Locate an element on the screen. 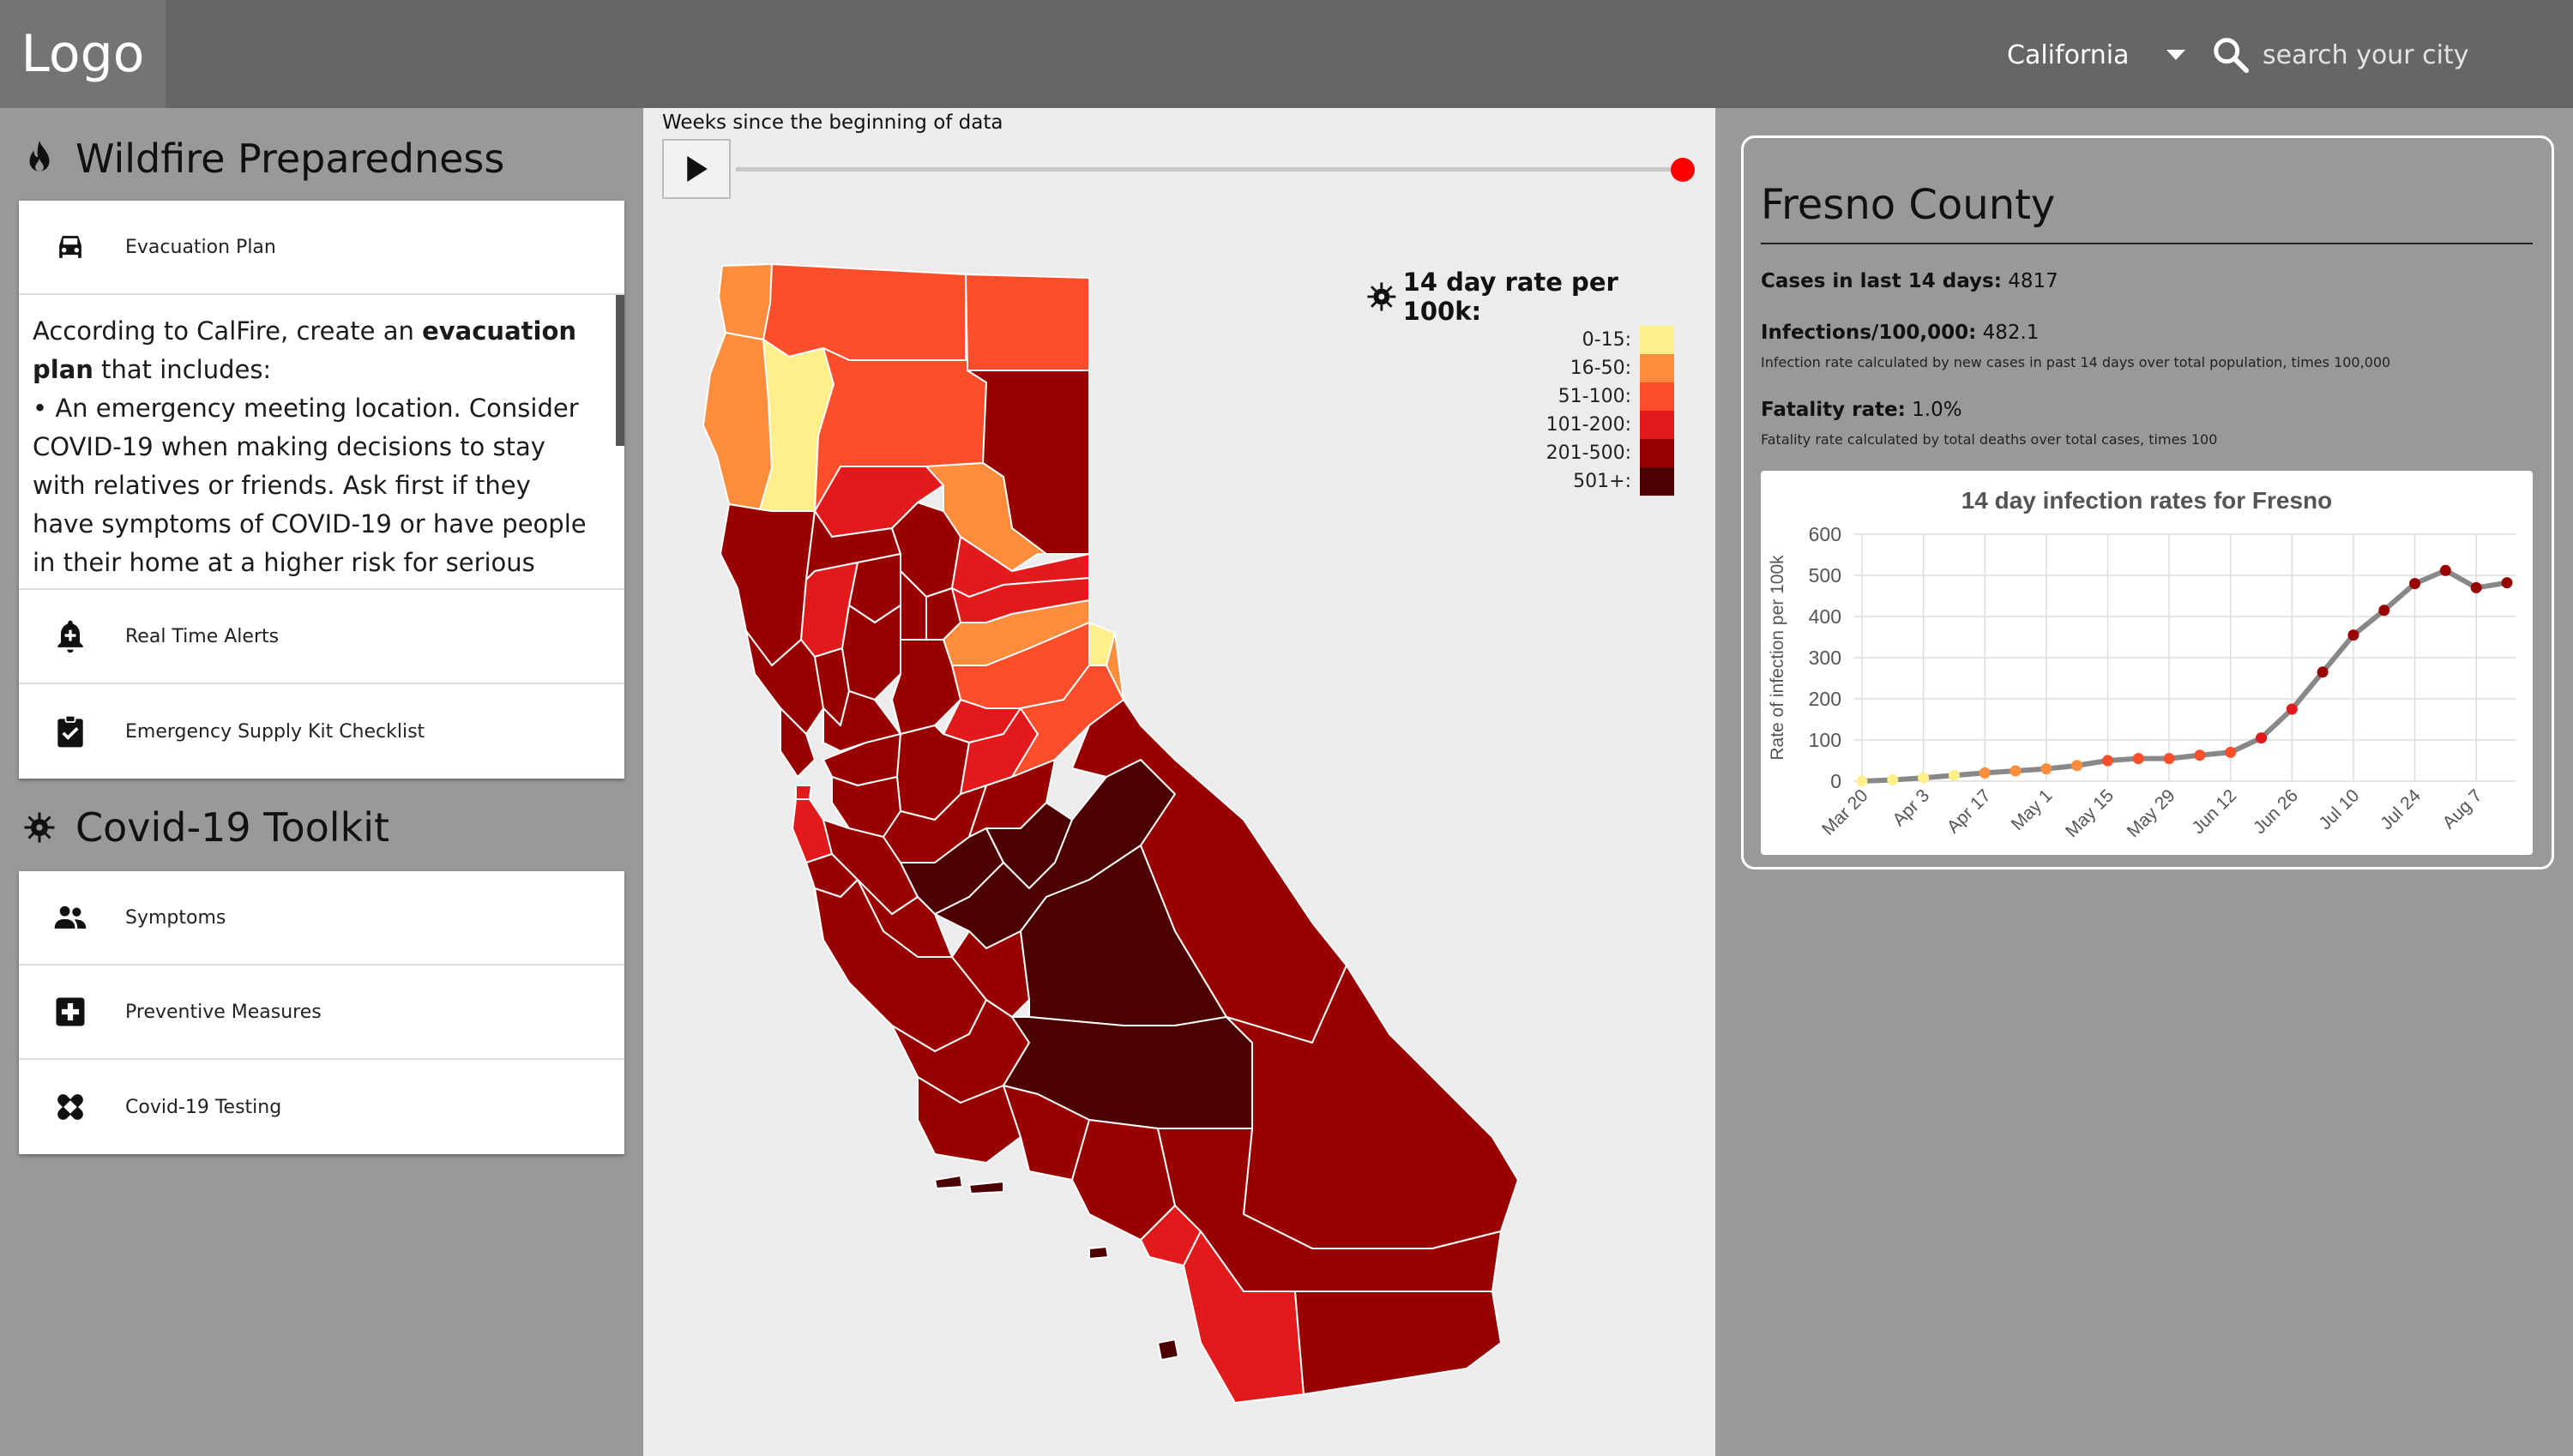 The height and width of the screenshot is (1456, 2573). x-tick-label: Jul 24 is located at coordinates (2401, 809).